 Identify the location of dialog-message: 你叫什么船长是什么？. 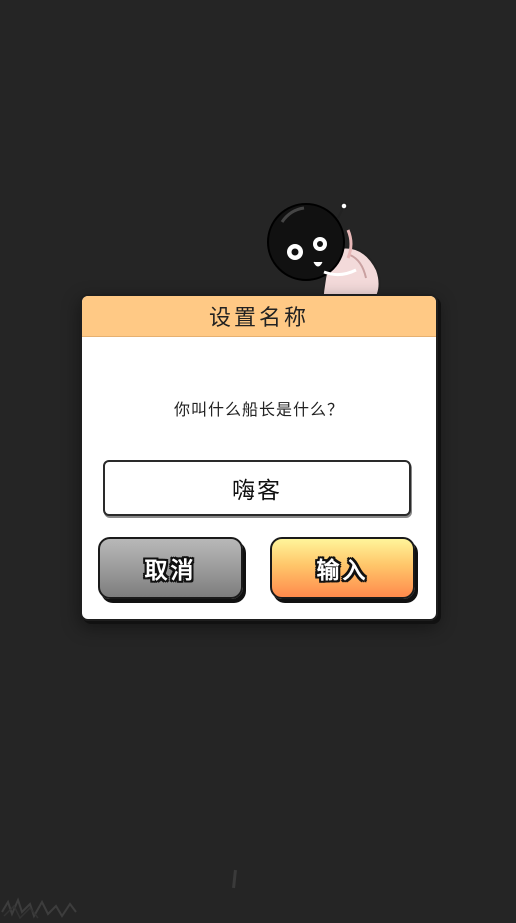
(258, 409).